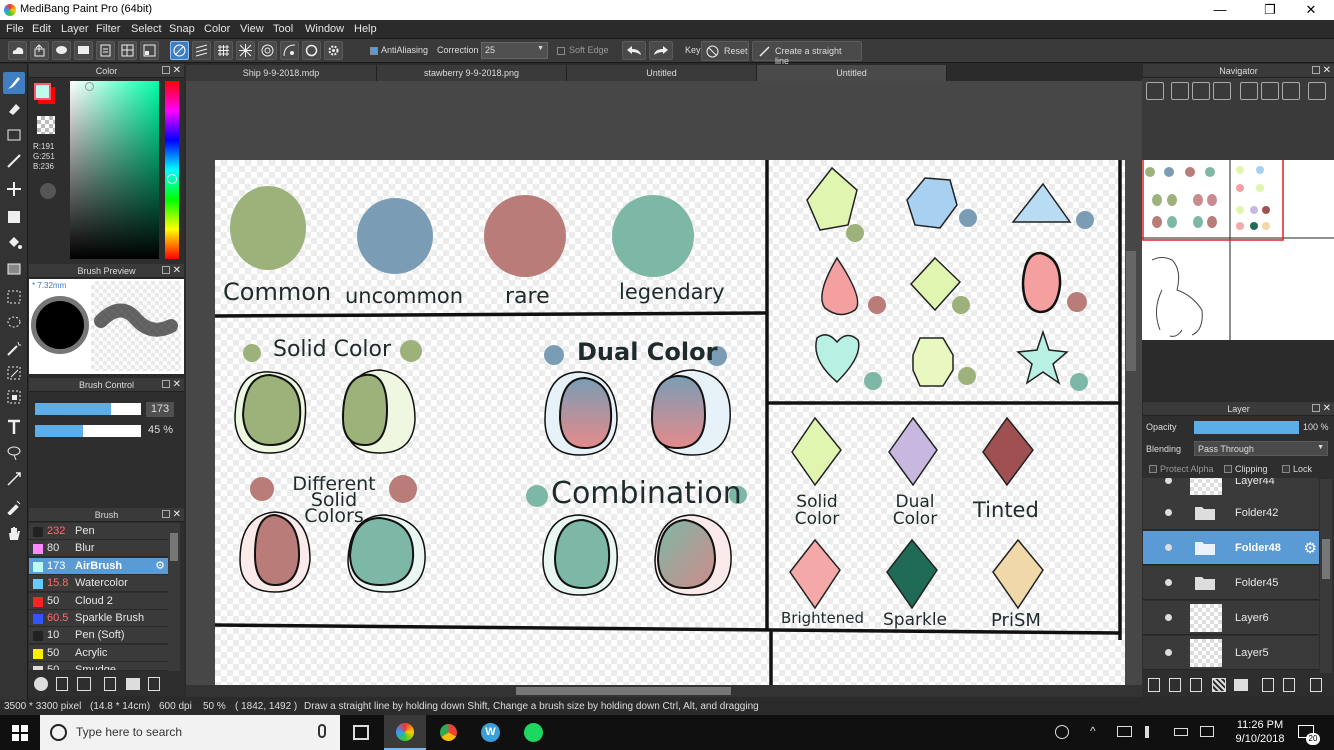 This screenshot has width=1334, height=750. I want to click on concentric-snap-icon, so click(267, 50).